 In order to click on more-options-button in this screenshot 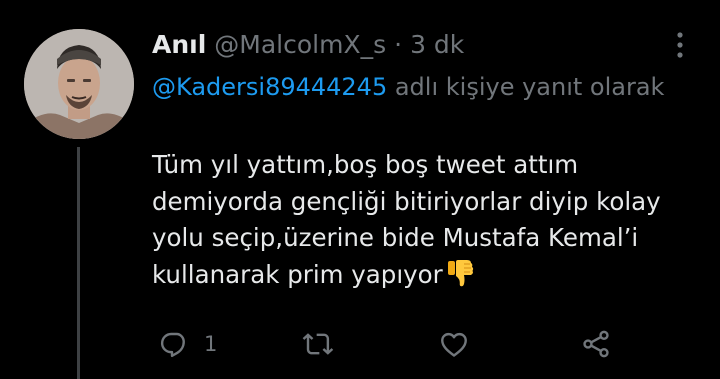, I will do `click(680, 45)`.